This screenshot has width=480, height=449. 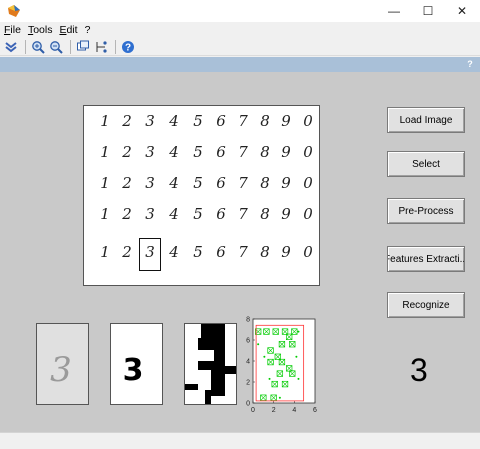 I want to click on help-icon: ?, so click(x=128, y=47).